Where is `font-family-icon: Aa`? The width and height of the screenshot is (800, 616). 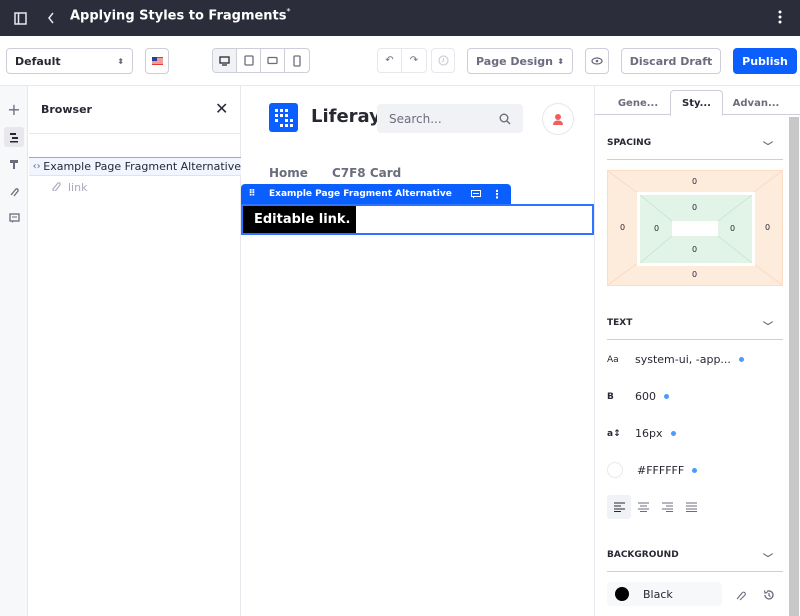
font-family-icon: Aa is located at coordinates (613, 359).